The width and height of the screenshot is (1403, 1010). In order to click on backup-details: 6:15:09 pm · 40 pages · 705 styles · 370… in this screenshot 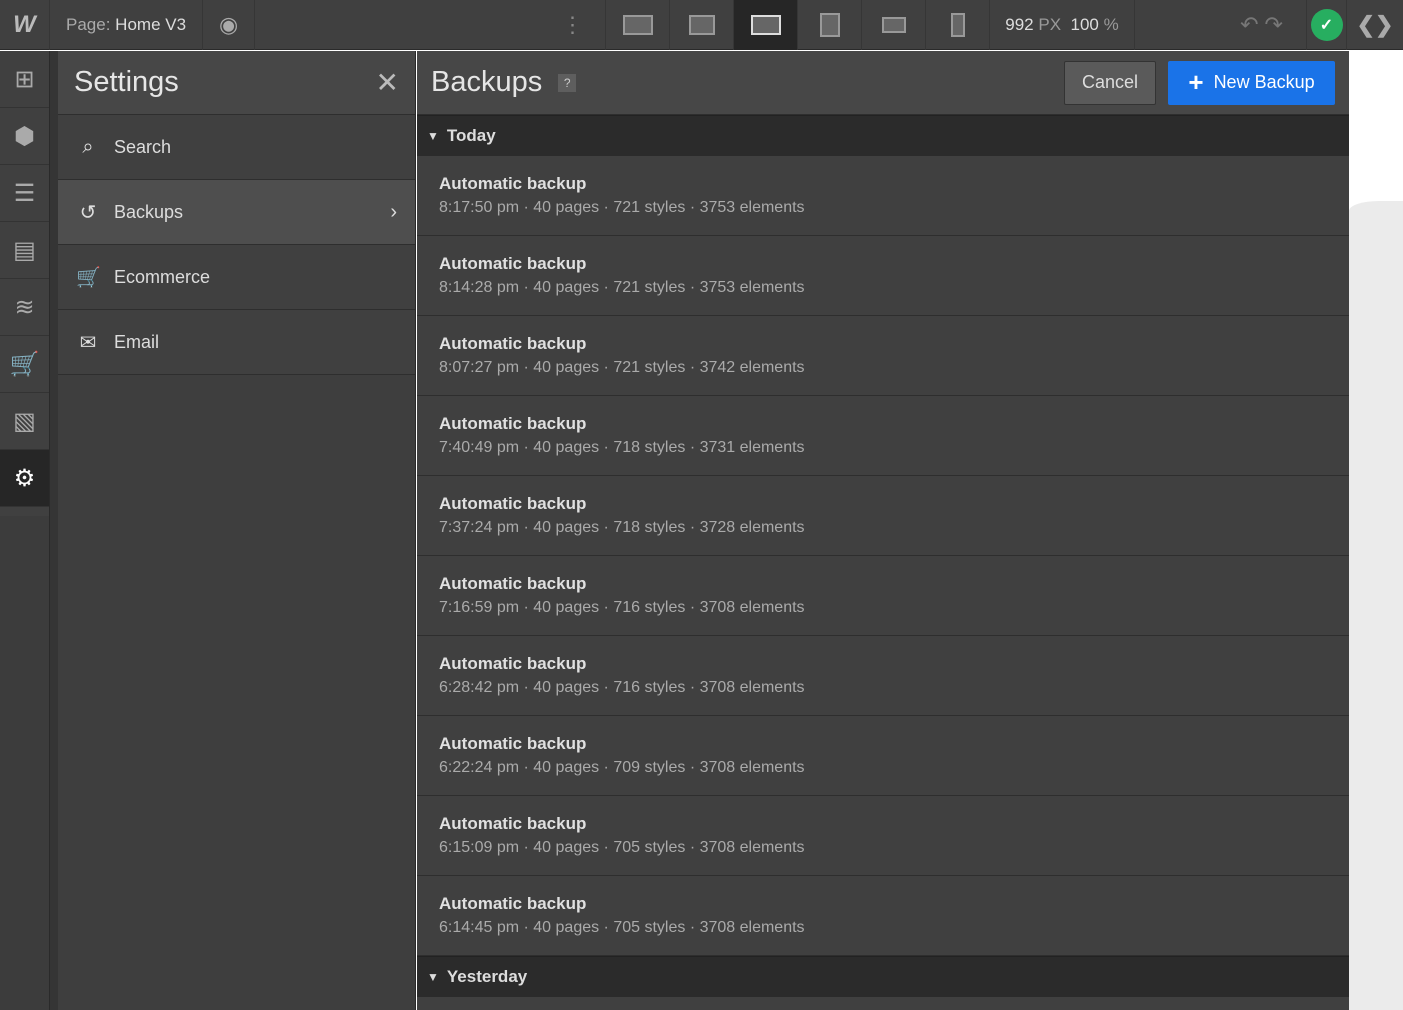, I will do `click(622, 847)`.